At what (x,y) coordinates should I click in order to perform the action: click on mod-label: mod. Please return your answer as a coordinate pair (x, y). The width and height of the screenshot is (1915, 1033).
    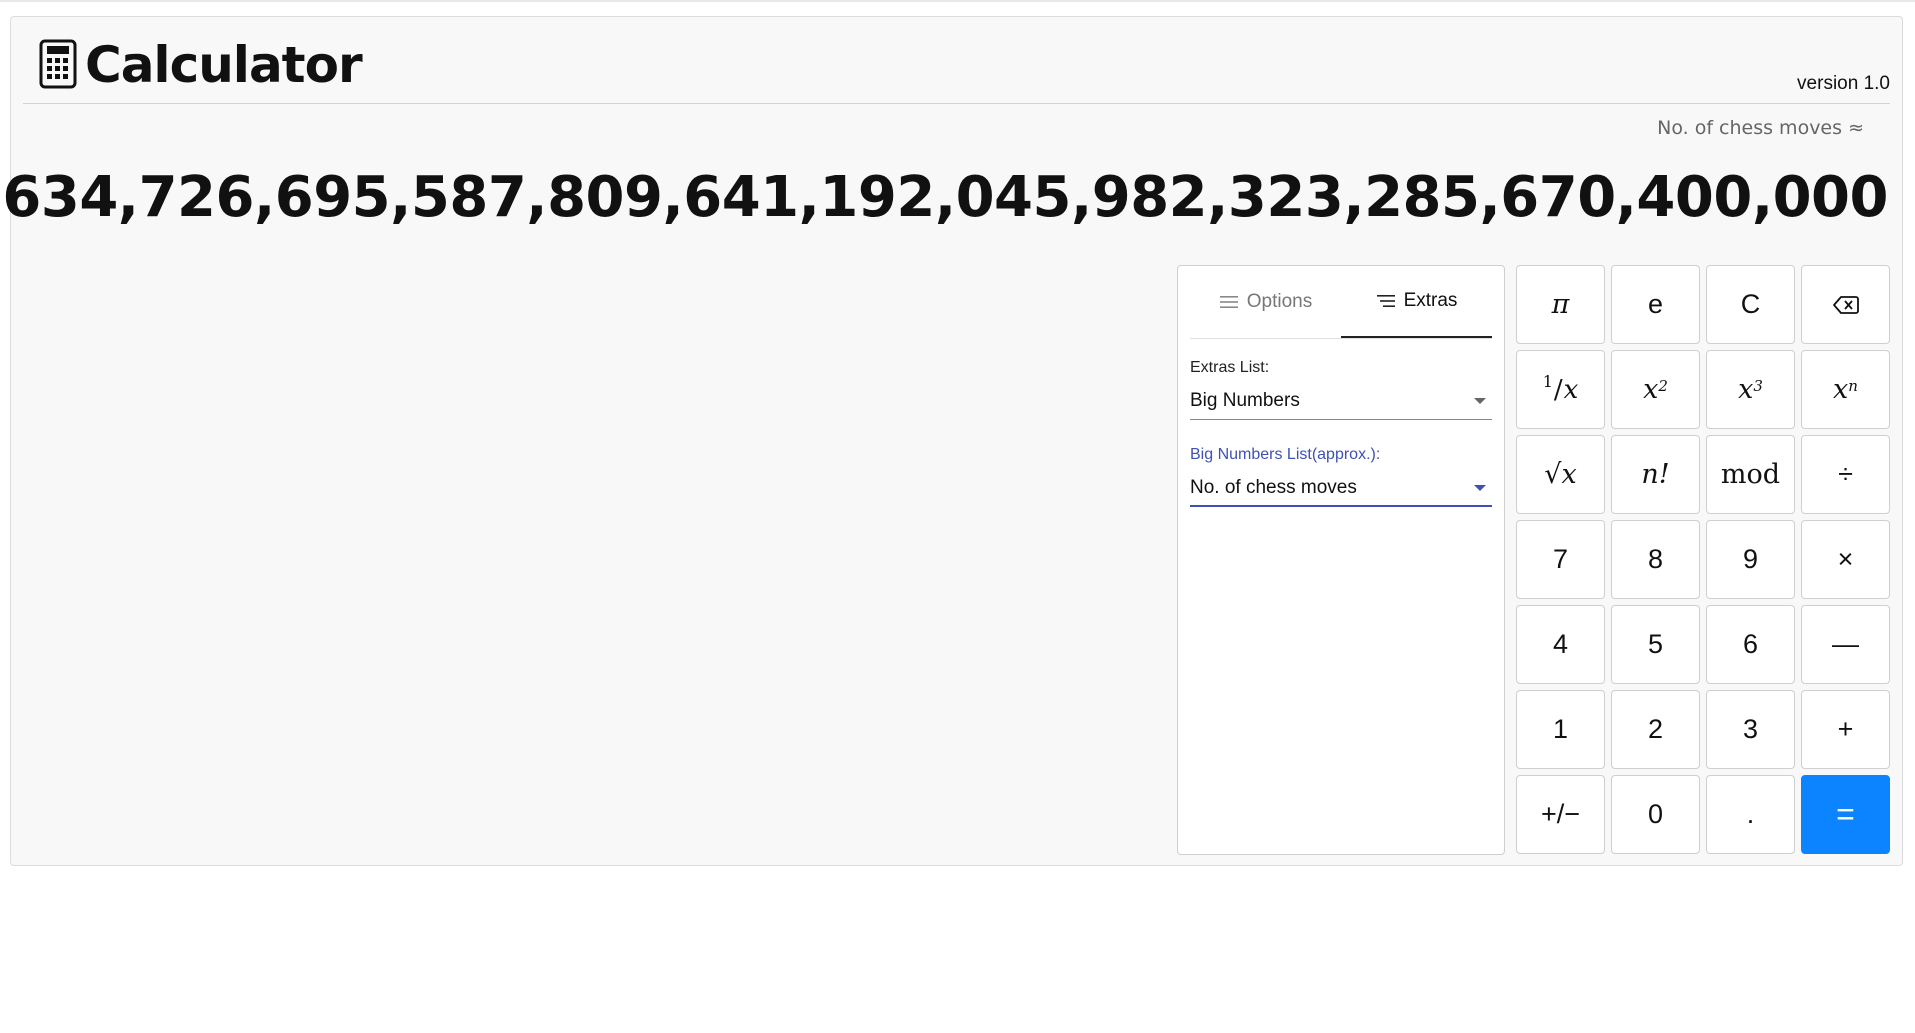
    Looking at the image, I should click on (1750, 474).